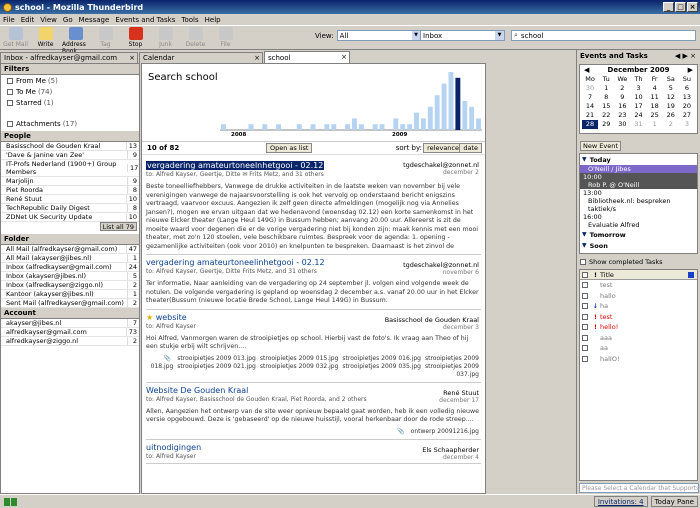 This screenshot has height=508, width=700. I want to click on calendar-day: 26, so click(671, 115).